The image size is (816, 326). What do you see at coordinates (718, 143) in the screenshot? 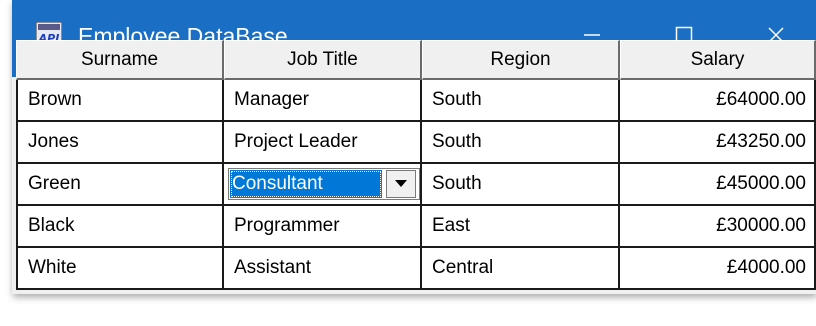
I see `cell-salary: £43250.00` at bounding box center [718, 143].